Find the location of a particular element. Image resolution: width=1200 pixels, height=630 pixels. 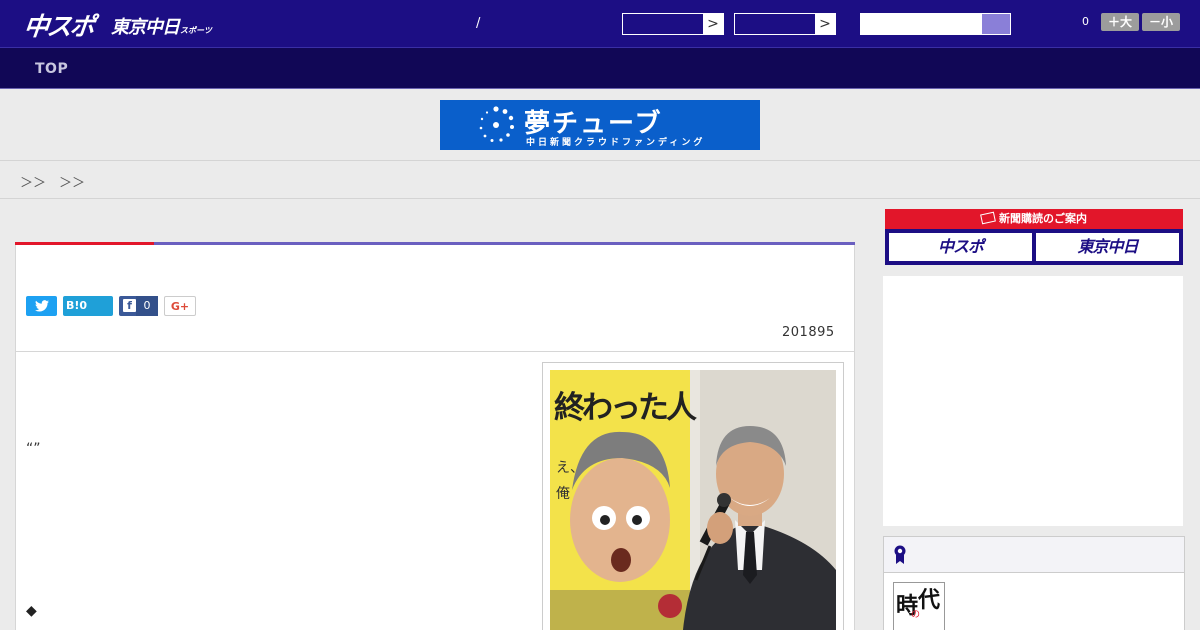

subscription-widget: 新聞購読のご案内 中スポ 東京中日 is located at coordinates (1034, 237).